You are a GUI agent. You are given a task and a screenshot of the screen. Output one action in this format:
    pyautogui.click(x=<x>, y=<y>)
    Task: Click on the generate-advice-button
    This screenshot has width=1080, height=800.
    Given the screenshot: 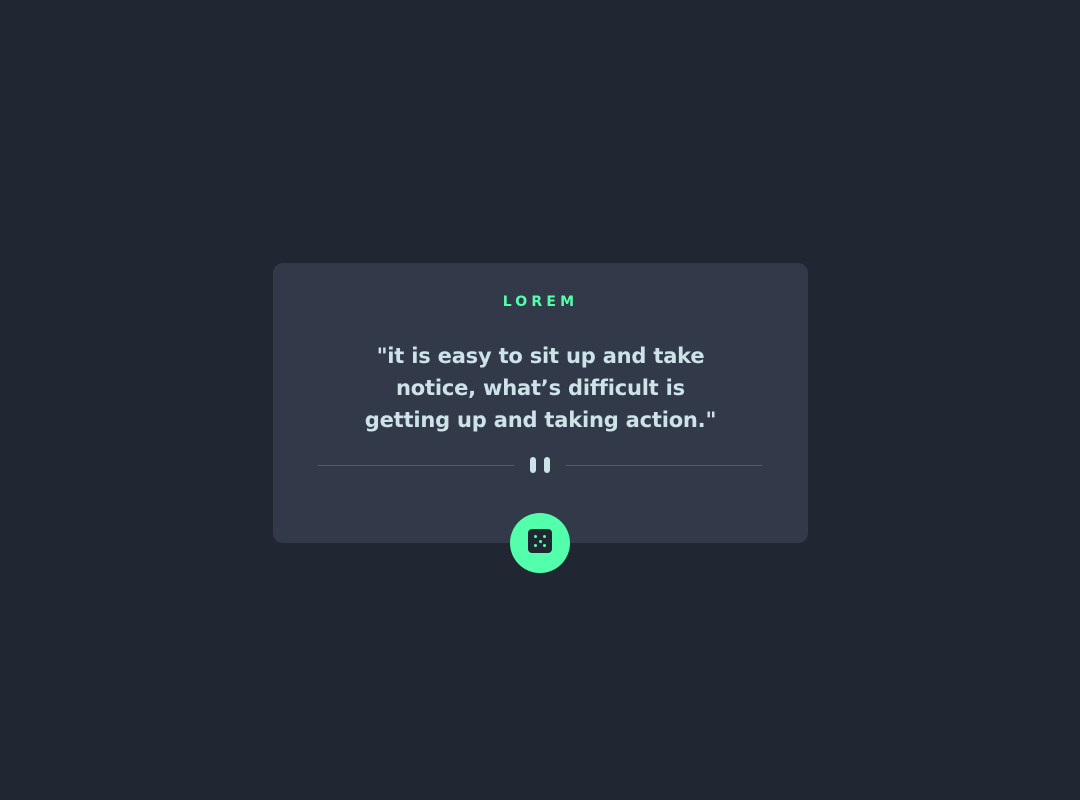 What is the action you would take?
    pyautogui.click(x=540, y=543)
    